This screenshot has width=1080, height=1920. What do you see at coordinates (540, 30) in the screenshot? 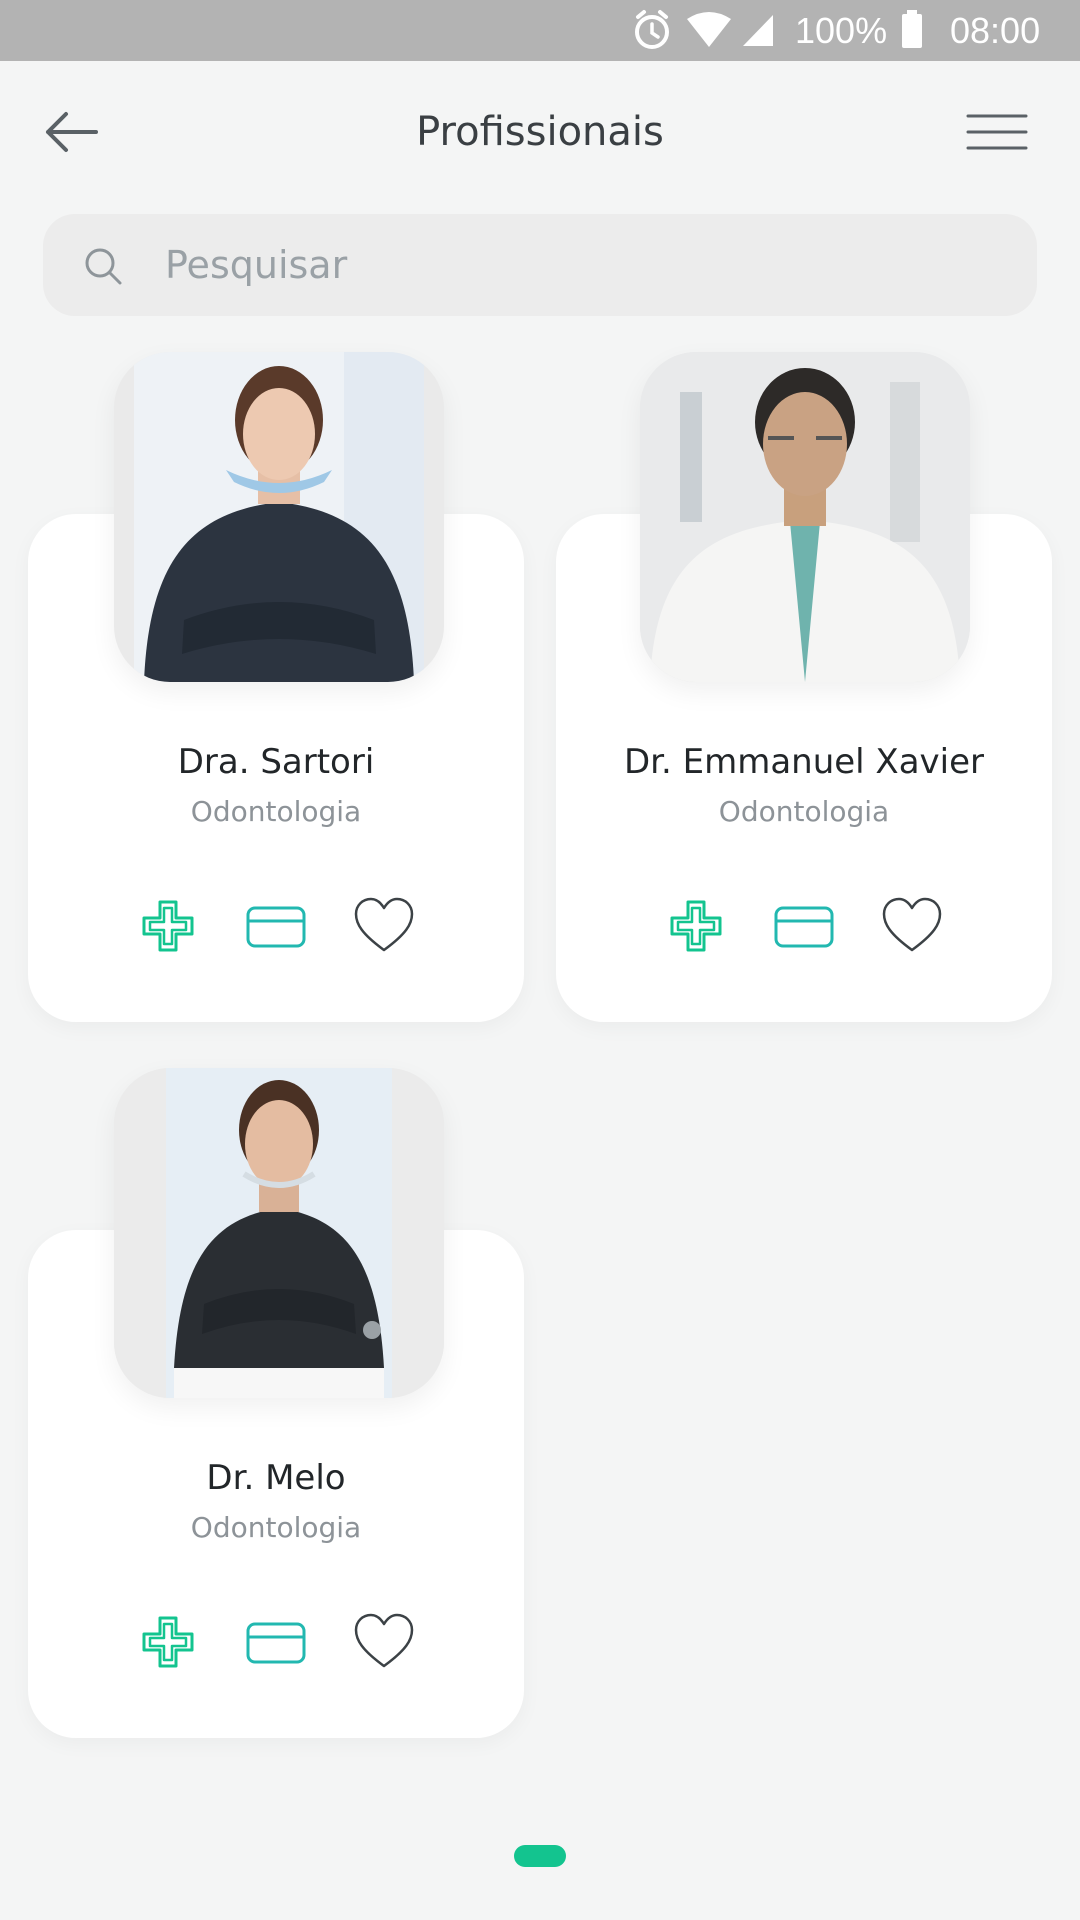
I see `status-bar: 100% 08:00` at bounding box center [540, 30].